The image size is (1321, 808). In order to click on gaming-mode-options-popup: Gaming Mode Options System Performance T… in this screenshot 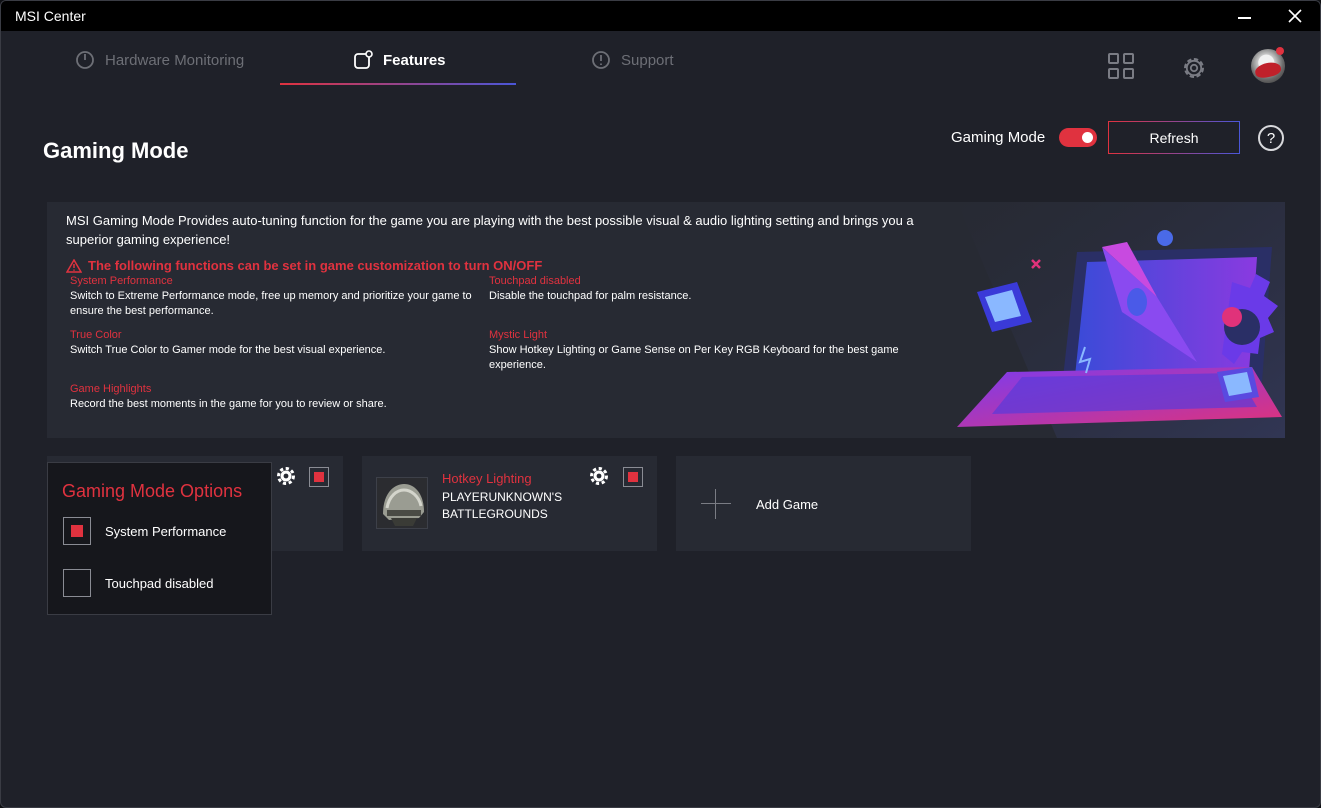, I will do `click(159, 538)`.